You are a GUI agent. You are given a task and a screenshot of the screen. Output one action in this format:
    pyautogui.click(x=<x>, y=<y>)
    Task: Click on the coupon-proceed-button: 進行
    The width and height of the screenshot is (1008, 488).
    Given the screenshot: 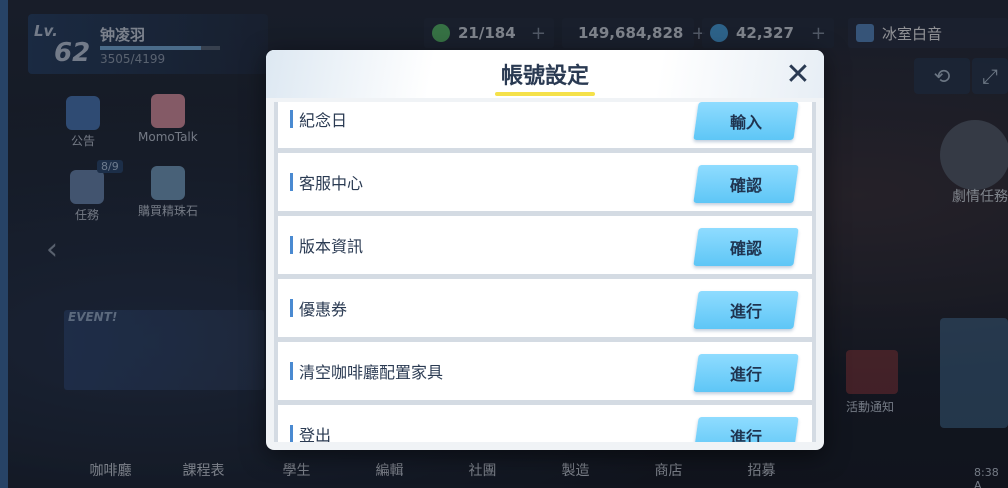 What is the action you would take?
    pyautogui.click(x=746, y=310)
    